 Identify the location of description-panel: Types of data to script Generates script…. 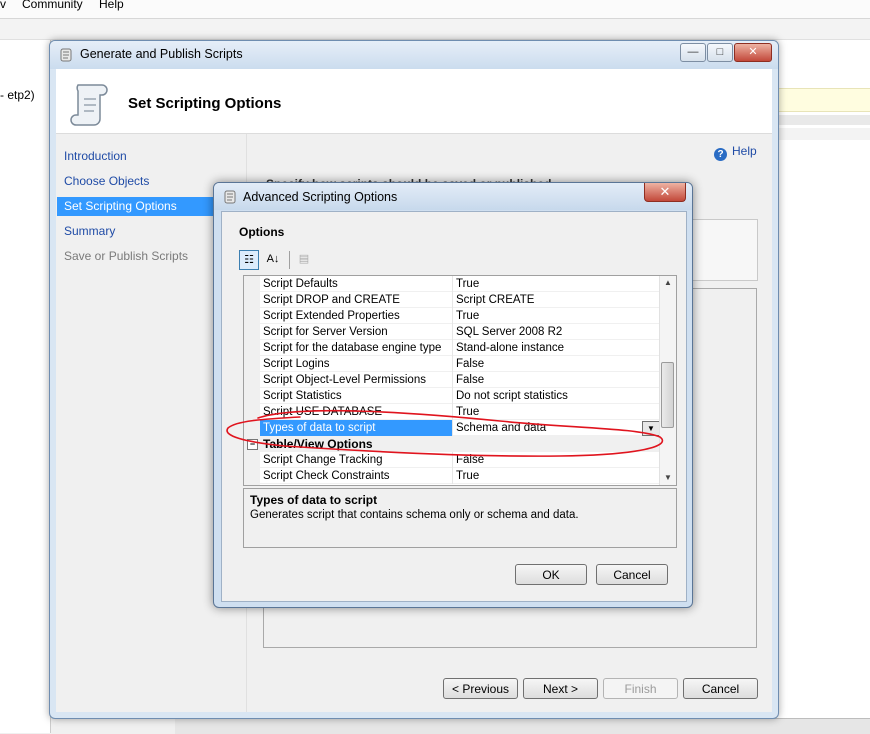
(460, 518).